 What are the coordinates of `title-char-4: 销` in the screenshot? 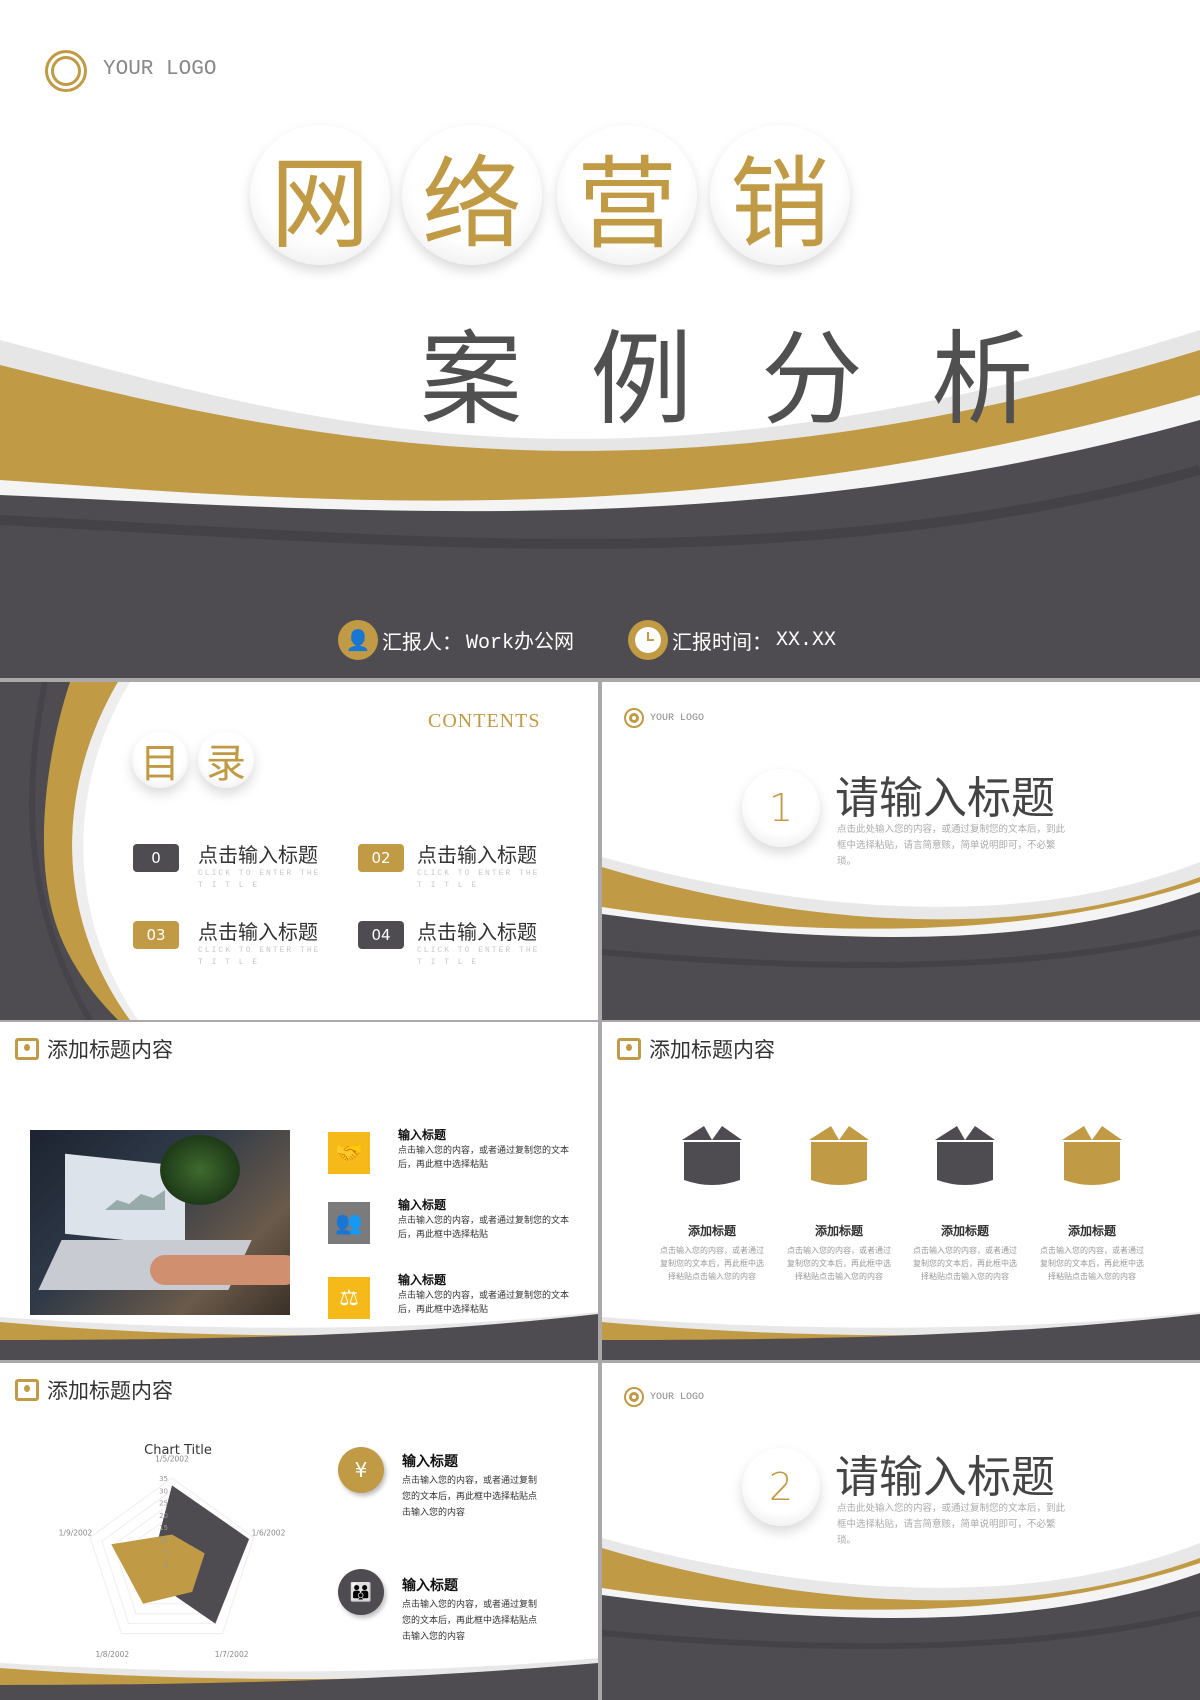 It's located at (780, 195).